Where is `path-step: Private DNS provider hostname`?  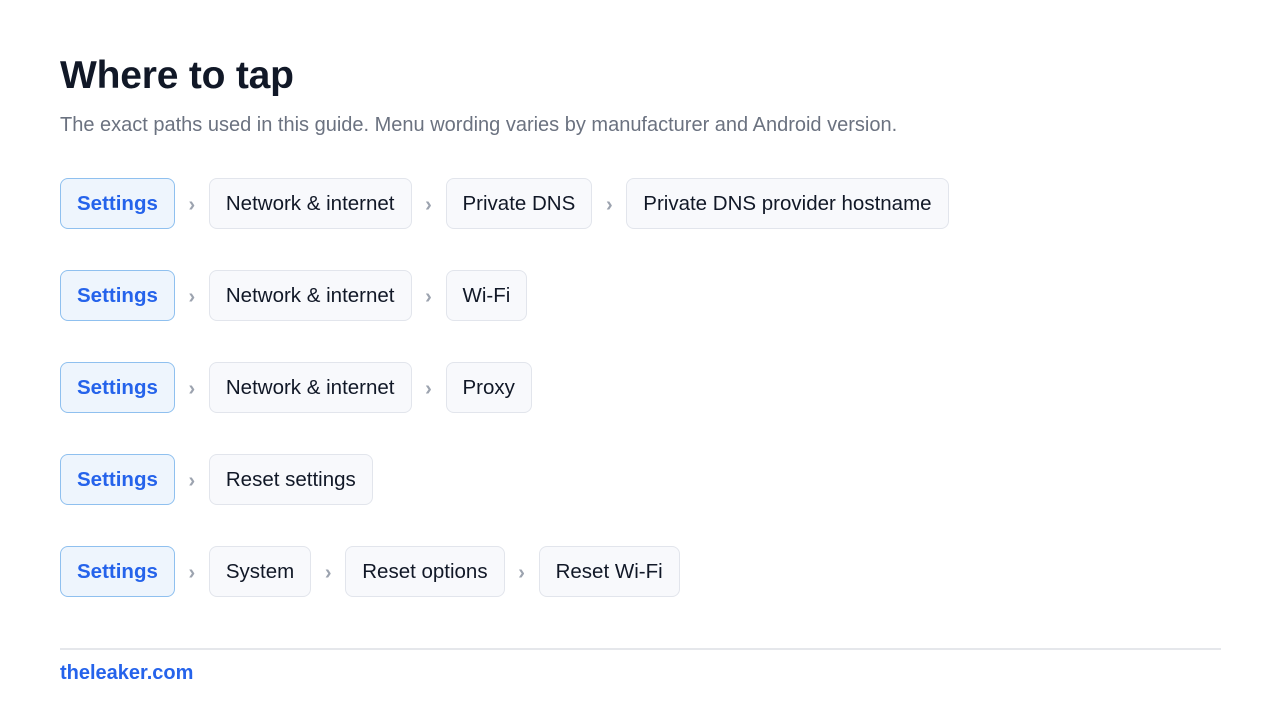
path-step: Private DNS provider hostname is located at coordinates (787, 203).